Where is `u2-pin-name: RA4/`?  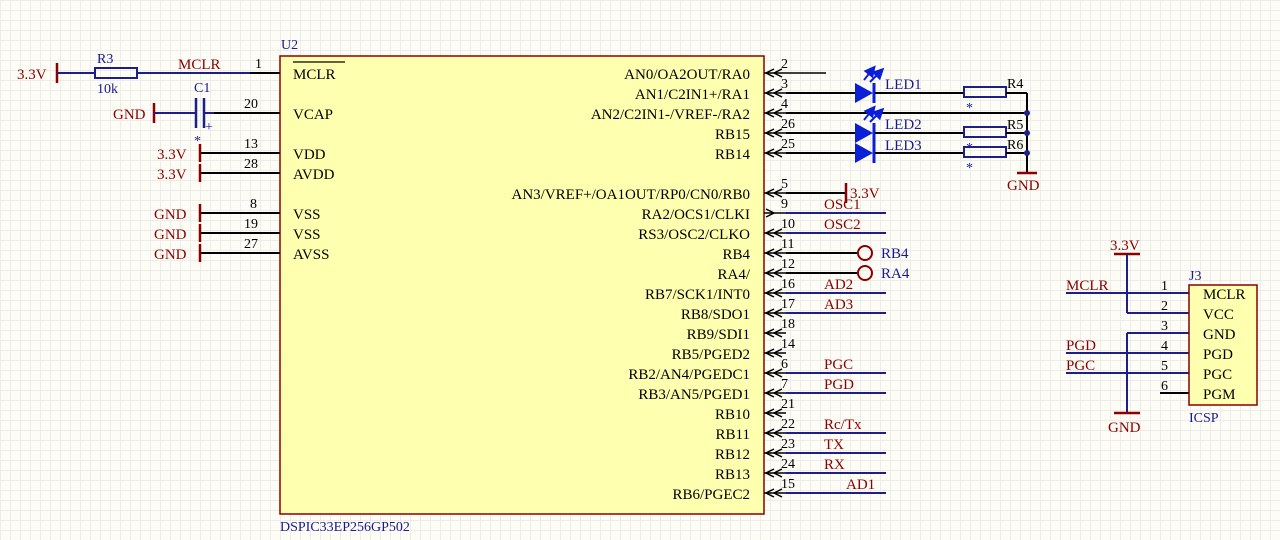 u2-pin-name: RA4/ is located at coordinates (733, 275).